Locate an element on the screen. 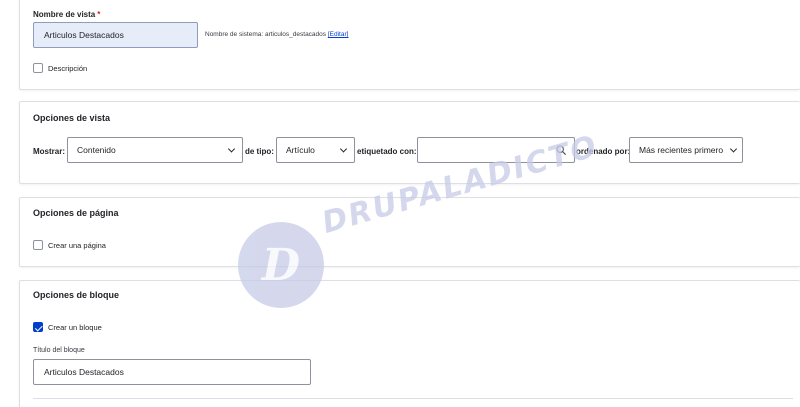  create-block-label: Crear un bloque is located at coordinates (75, 327).